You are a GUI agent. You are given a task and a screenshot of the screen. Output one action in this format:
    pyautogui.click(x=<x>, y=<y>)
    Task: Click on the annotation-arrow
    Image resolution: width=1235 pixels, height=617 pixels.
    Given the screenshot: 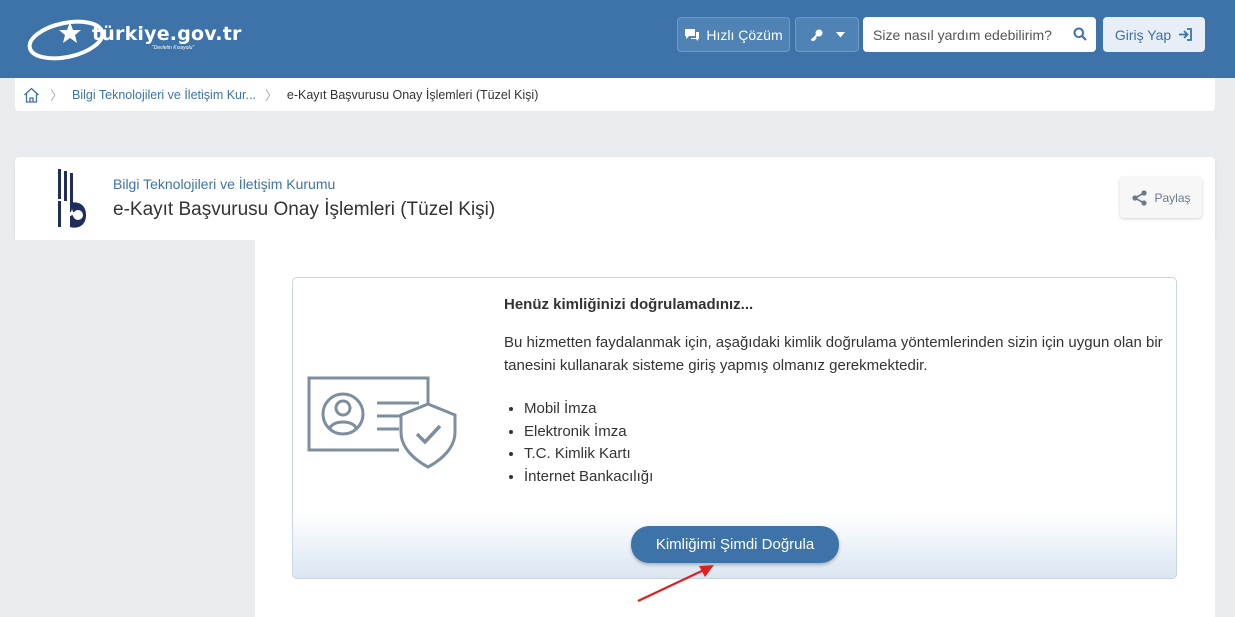 What is the action you would take?
    pyautogui.click(x=675, y=583)
    